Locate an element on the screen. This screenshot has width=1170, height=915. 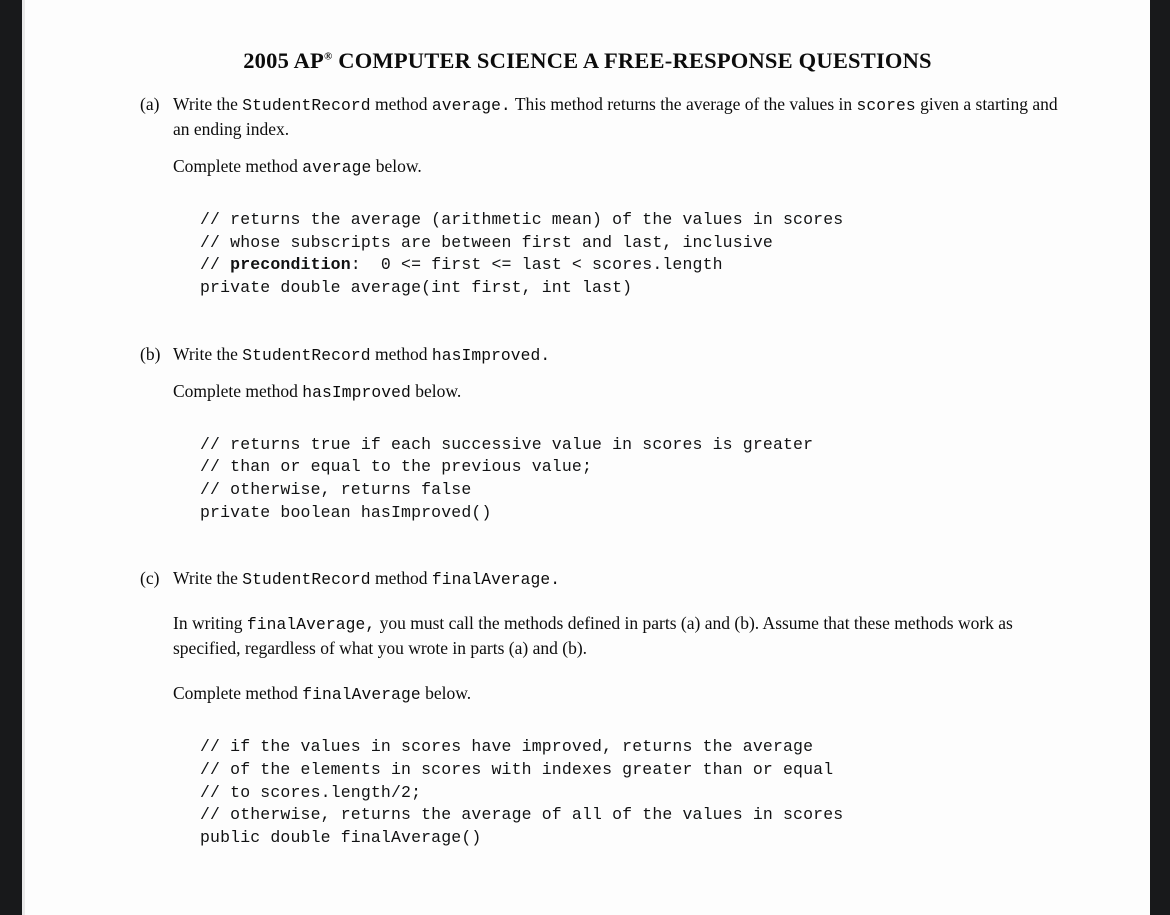
part-c-prompt-pre: Write the is located at coordinates (208, 578).